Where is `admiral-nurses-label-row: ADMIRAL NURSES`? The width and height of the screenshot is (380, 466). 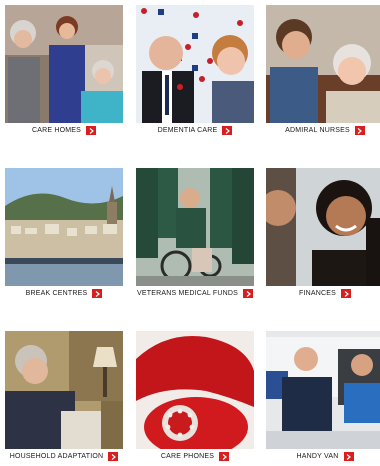
admiral-nurses-label-row: ADMIRAL NURSES is located at coordinates (323, 130).